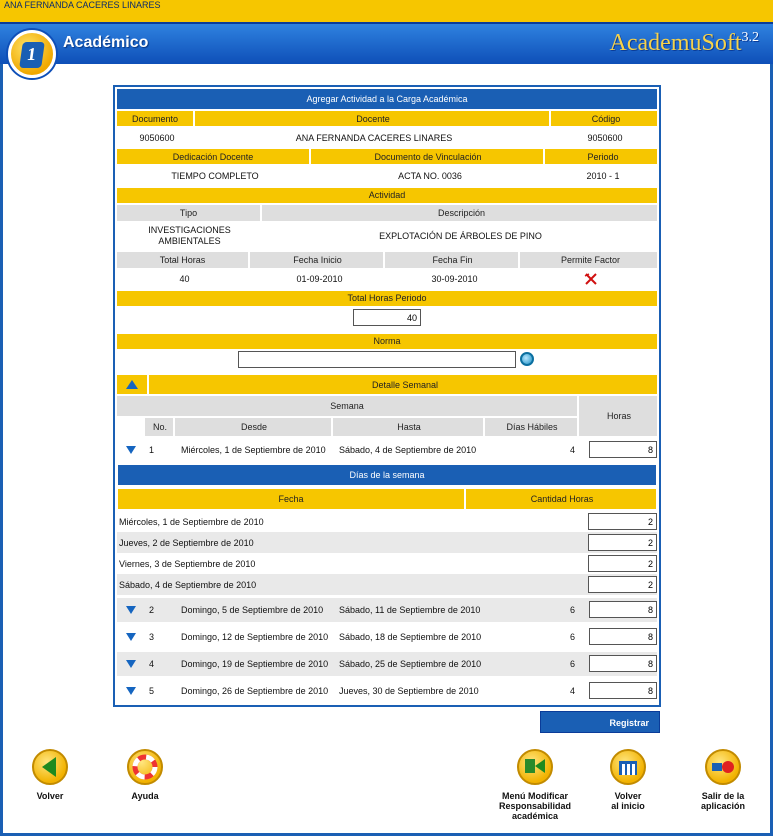  What do you see at coordinates (628, 780) in the screenshot?
I see `home-button: Volver al inicio` at bounding box center [628, 780].